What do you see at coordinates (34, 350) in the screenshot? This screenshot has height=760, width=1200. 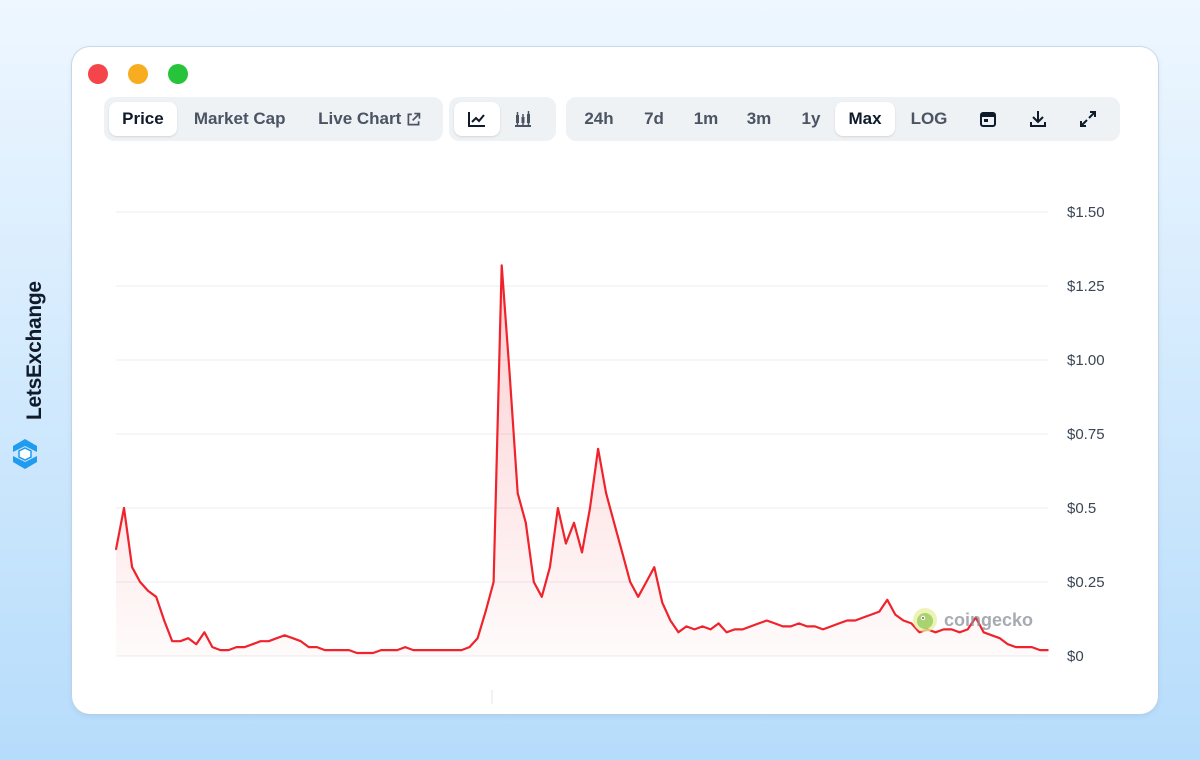 I see `brand-name: LetsExchange` at bounding box center [34, 350].